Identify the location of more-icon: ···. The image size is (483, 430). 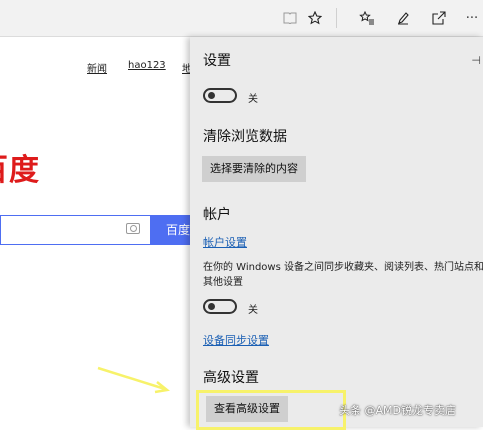
(472, 18).